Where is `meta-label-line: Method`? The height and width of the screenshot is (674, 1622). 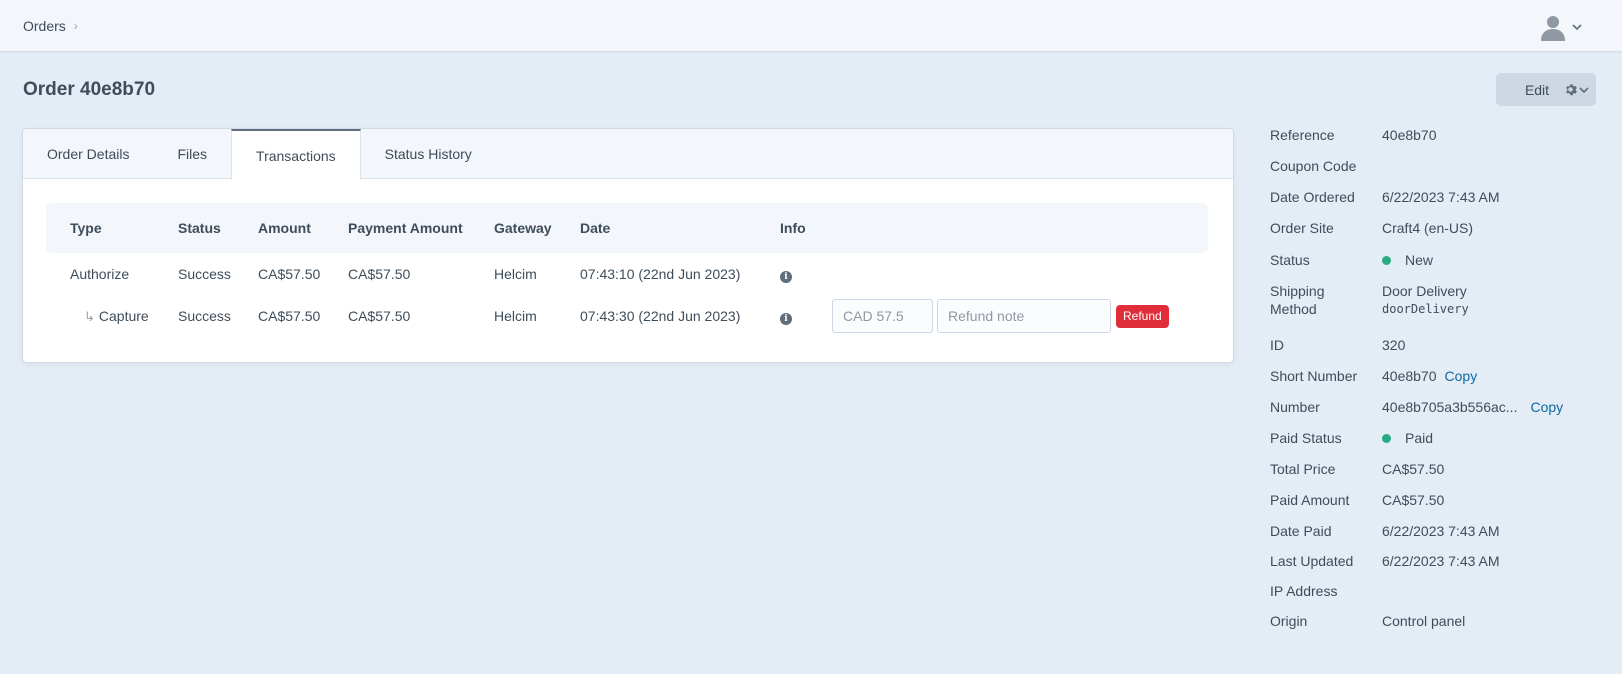 meta-label-line: Method is located at coordinates (1293, 309).